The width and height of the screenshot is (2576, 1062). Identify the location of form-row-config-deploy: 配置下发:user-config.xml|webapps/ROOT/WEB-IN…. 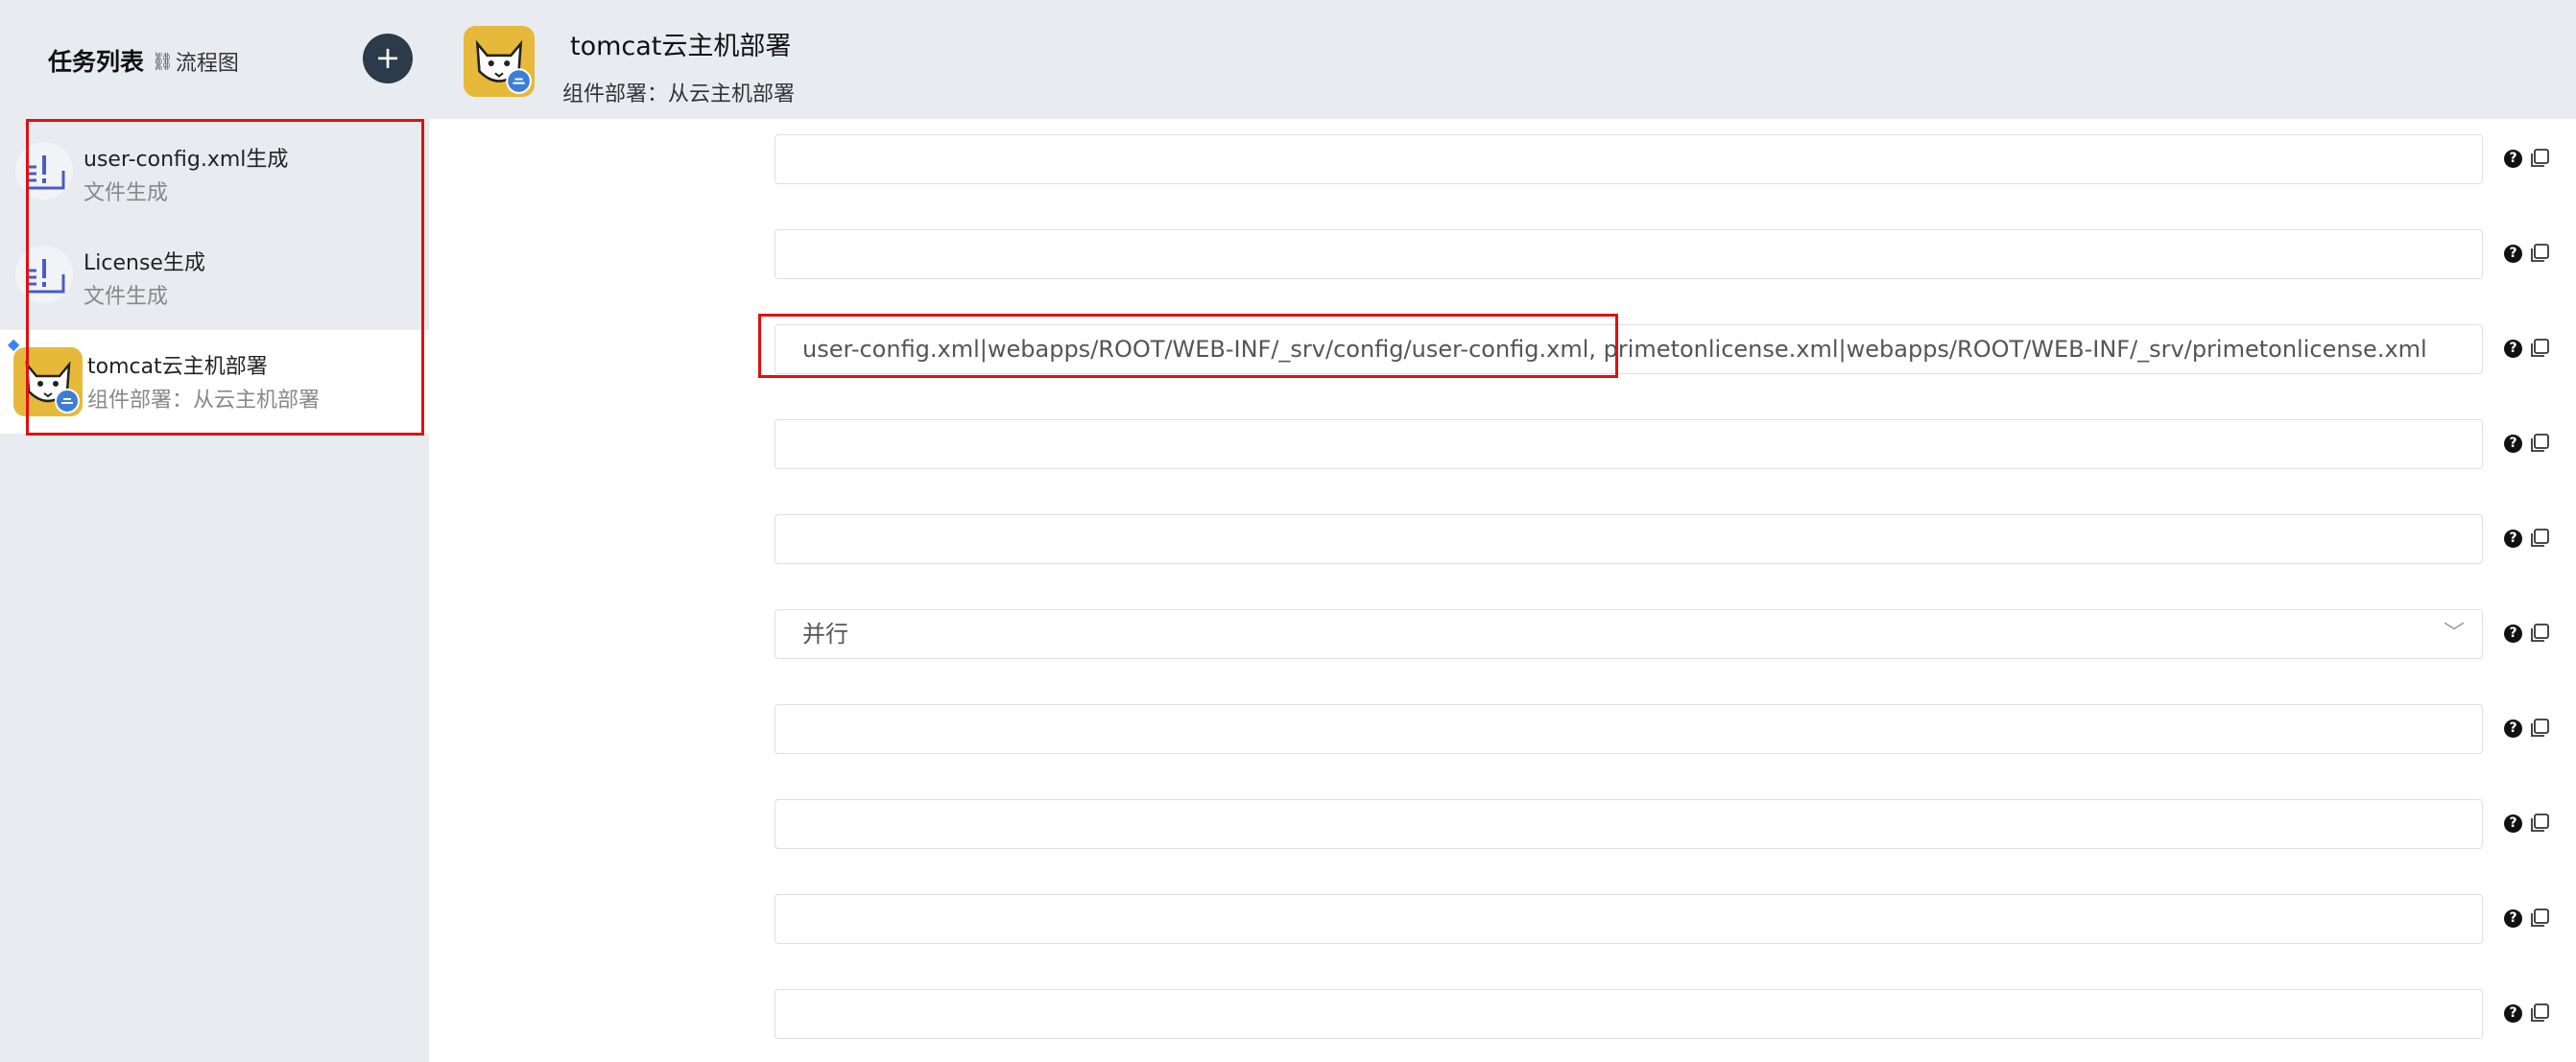
(1502, 349).